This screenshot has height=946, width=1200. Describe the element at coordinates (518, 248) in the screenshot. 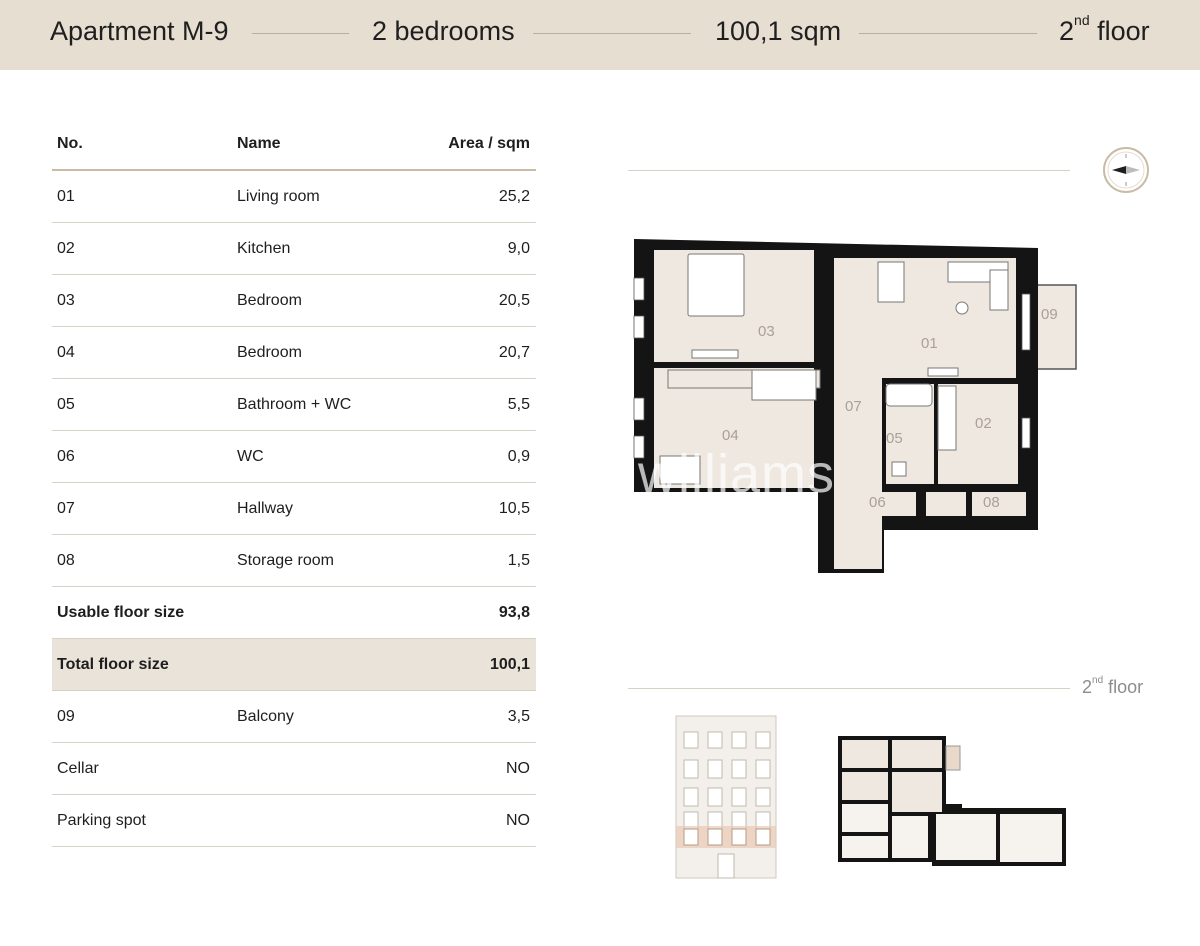

I see `cell-area: 9,0` at that location.